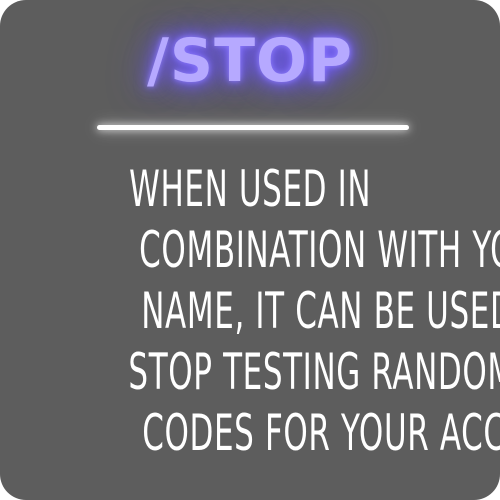  What do you see at coordinates (314, 372) in the screenshot?
I see `description-line-4: STOP TESTING RANDOM` at bounding box center [314, 372].